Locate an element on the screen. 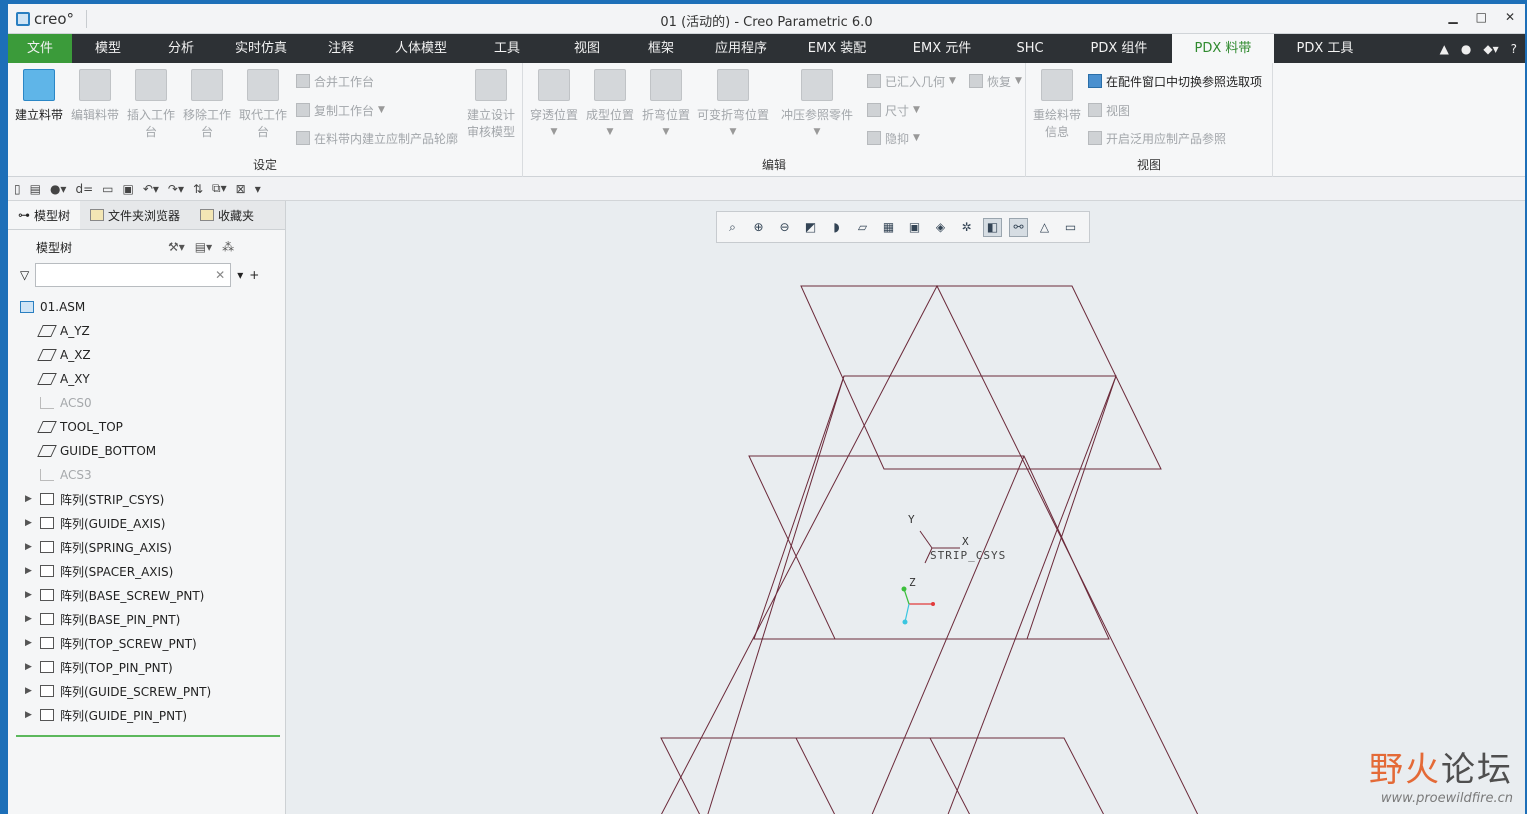 The image size is (1527, 814). merge-station-button: 合并工作台 is located at coordinates (335, 81).